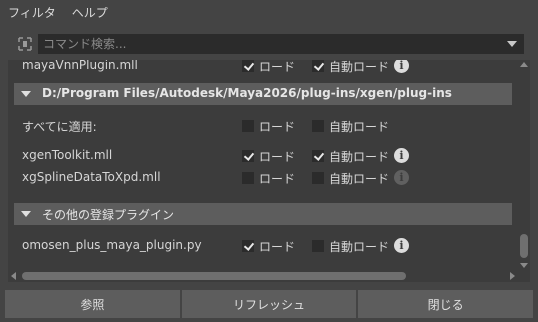 Image resolution: width=538 pixels, height=322 pixels. I want to click on list-item: xgSplineDataToXpd.mll ロード 自動ロード i, so click(260, 178).